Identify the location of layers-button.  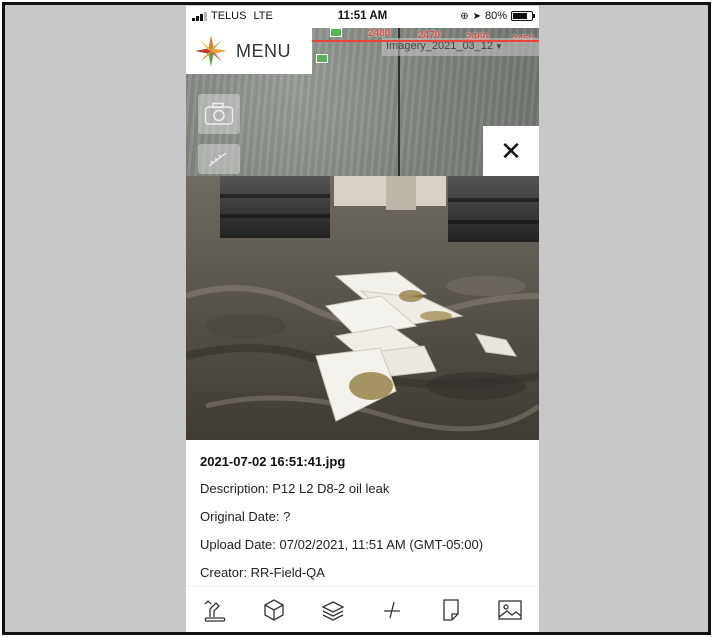
(333, 610).